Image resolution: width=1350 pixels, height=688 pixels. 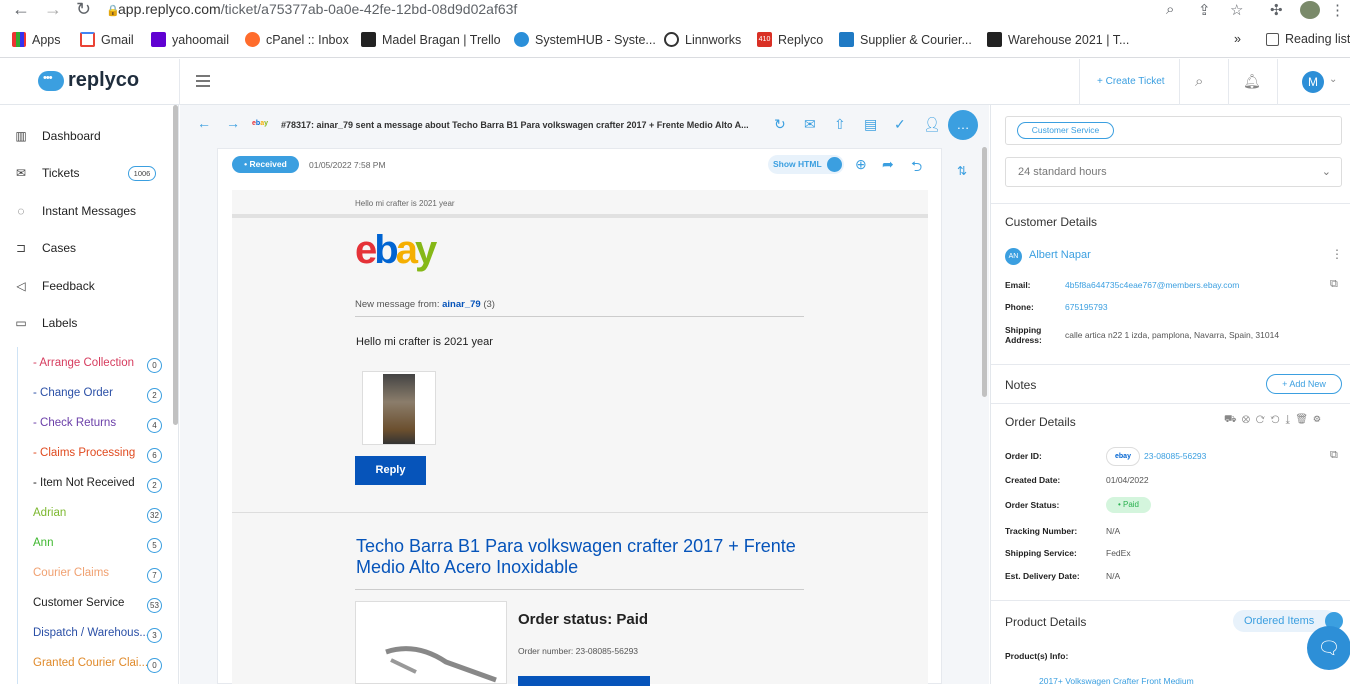 I want to click on customer-avatar: AN, so click(x=1013, y=256).